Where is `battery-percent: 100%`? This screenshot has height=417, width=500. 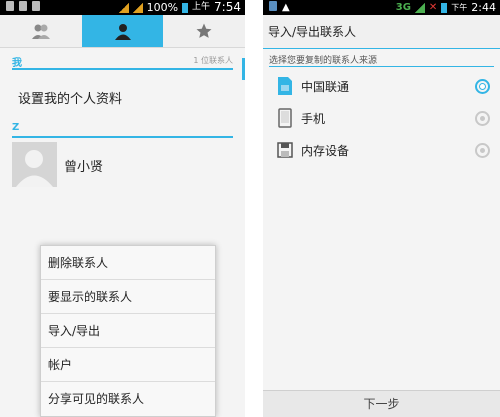 battery-percent: 100% is located at coordinates (162, 7).